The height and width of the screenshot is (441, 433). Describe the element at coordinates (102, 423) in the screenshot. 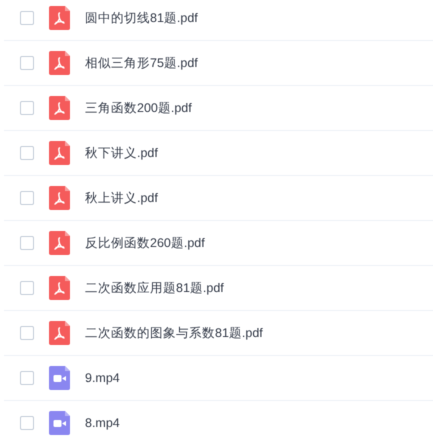

I see `file-name: 8.mp4` at that location.